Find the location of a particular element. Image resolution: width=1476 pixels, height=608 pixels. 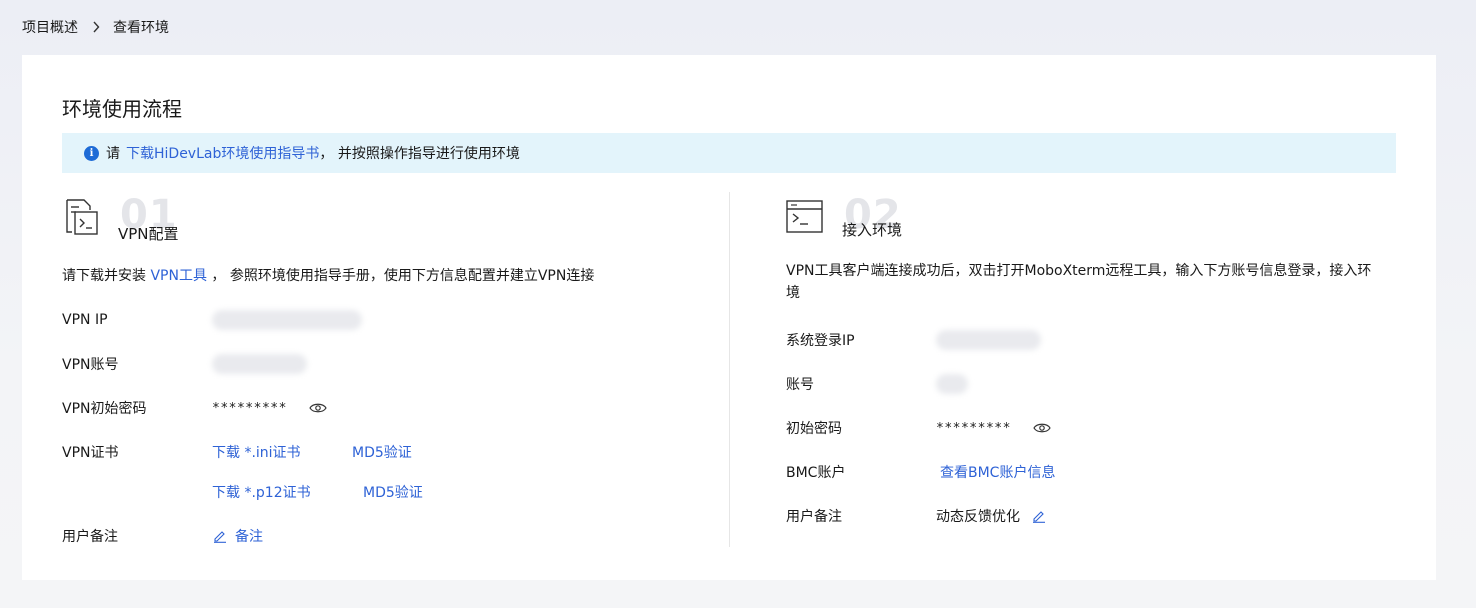

field-label: VPN初始密码 is located at coordinates (104, 409).